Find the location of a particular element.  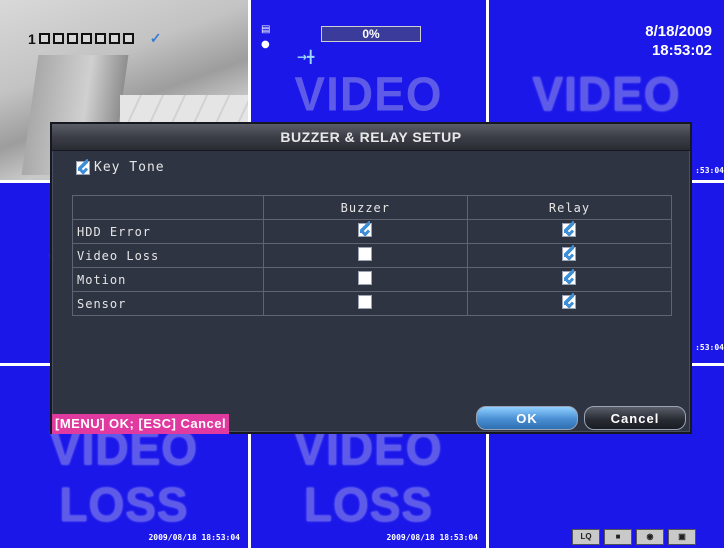

time-text: 18:53:02 is located at coordinates (681, 50).